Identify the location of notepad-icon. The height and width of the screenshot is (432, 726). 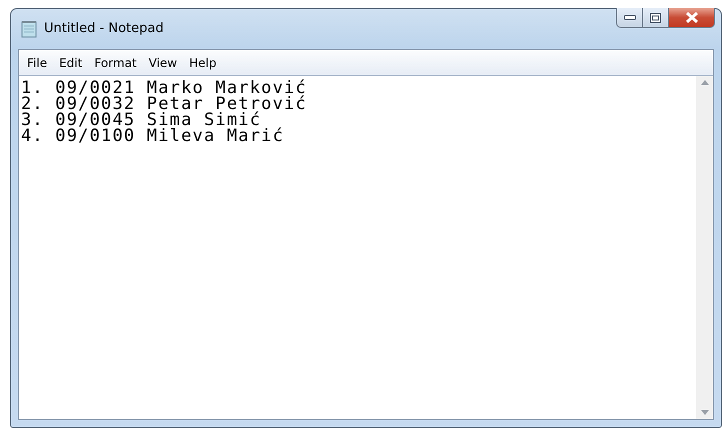
(29, 29).